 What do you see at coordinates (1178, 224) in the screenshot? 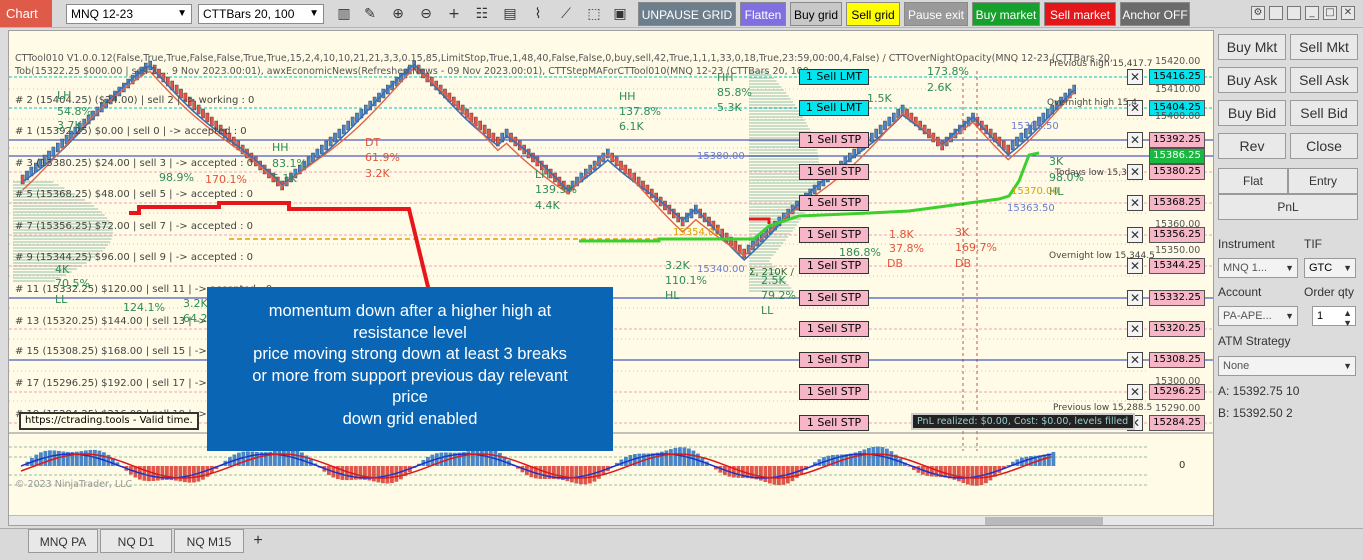
I see `price-axis-label: 15360.00` at bounding box center [1178, 224].